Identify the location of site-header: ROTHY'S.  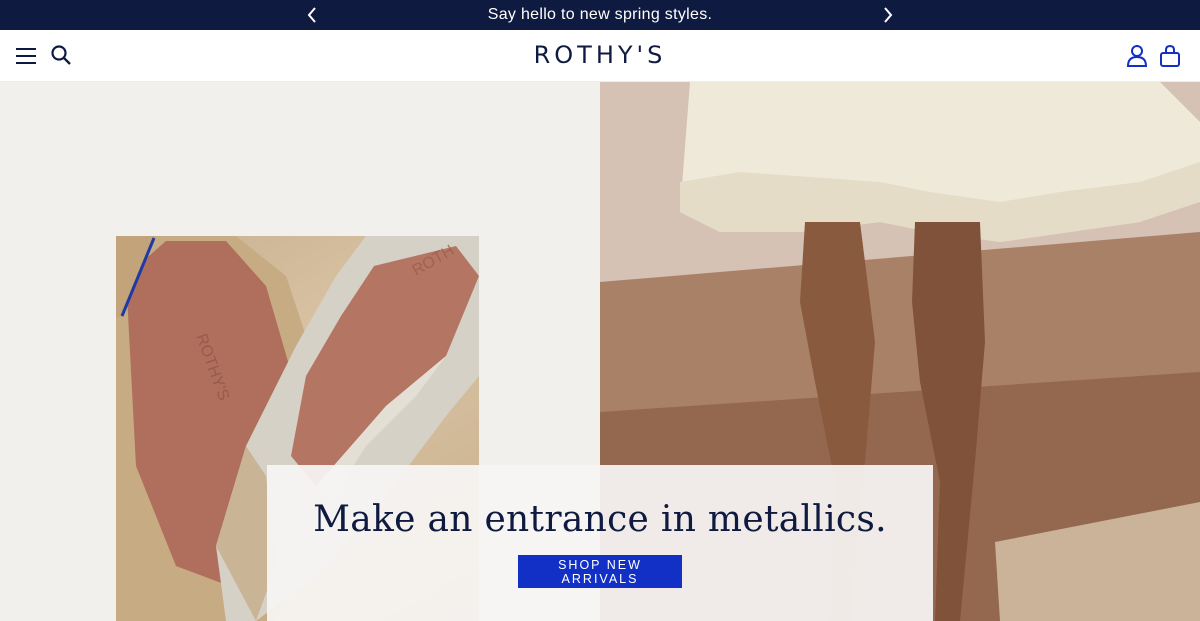
(600, 56).